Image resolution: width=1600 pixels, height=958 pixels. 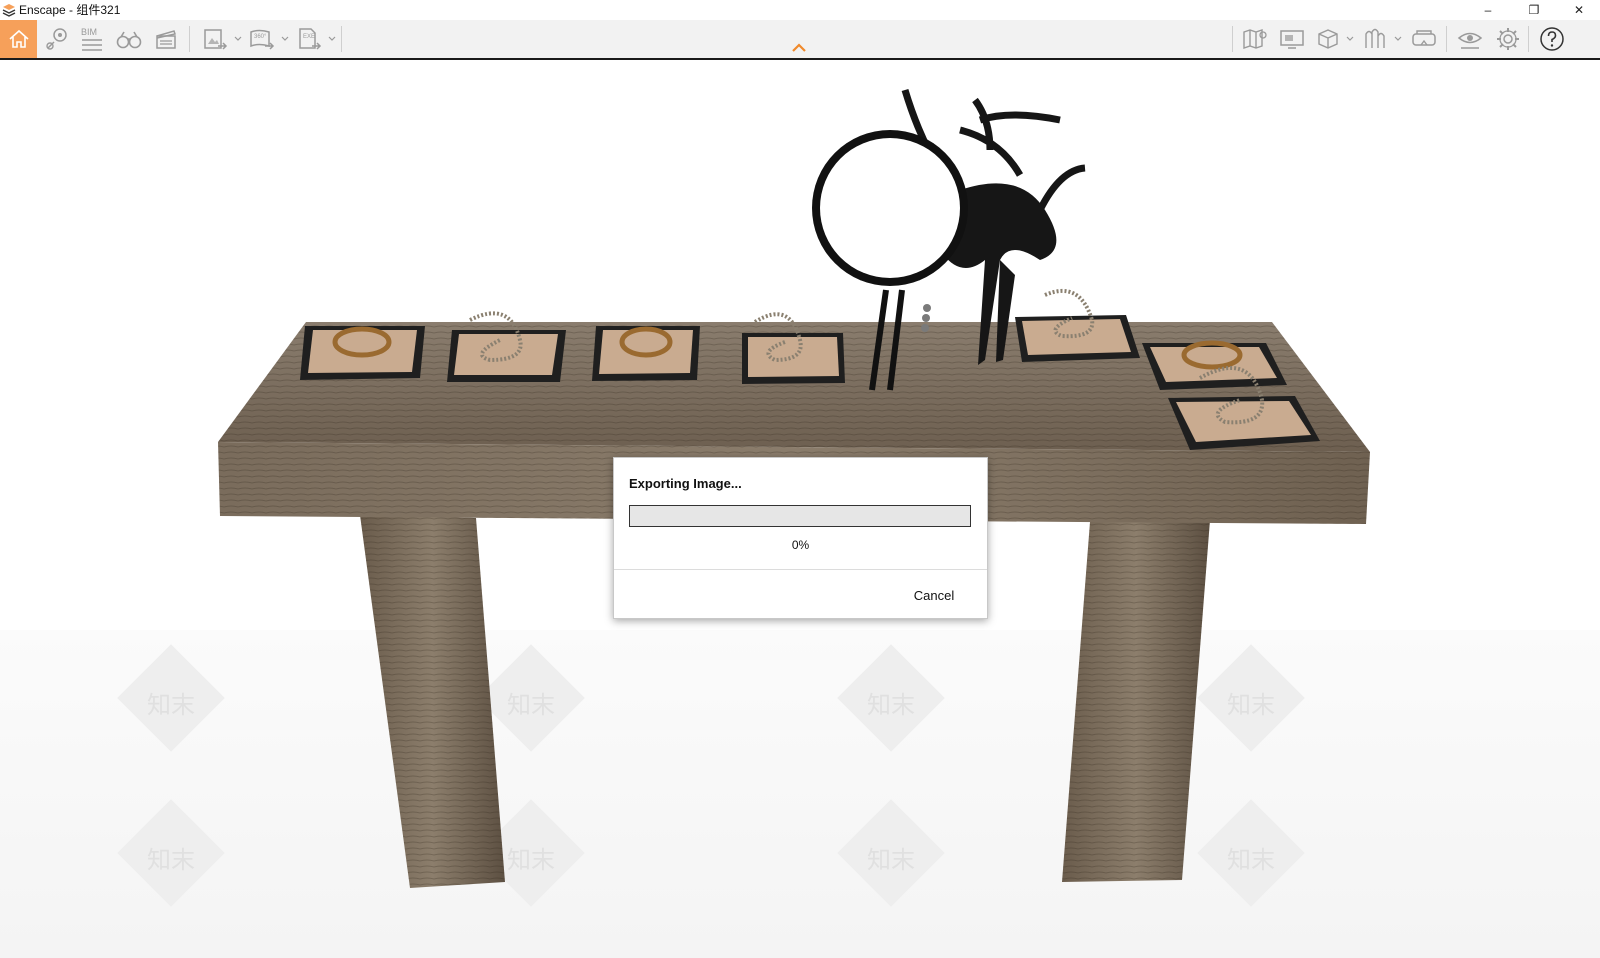 I want to click on title-bar: Enscape - 组件321 – ❐ ✕, so click(x=800, y=10).